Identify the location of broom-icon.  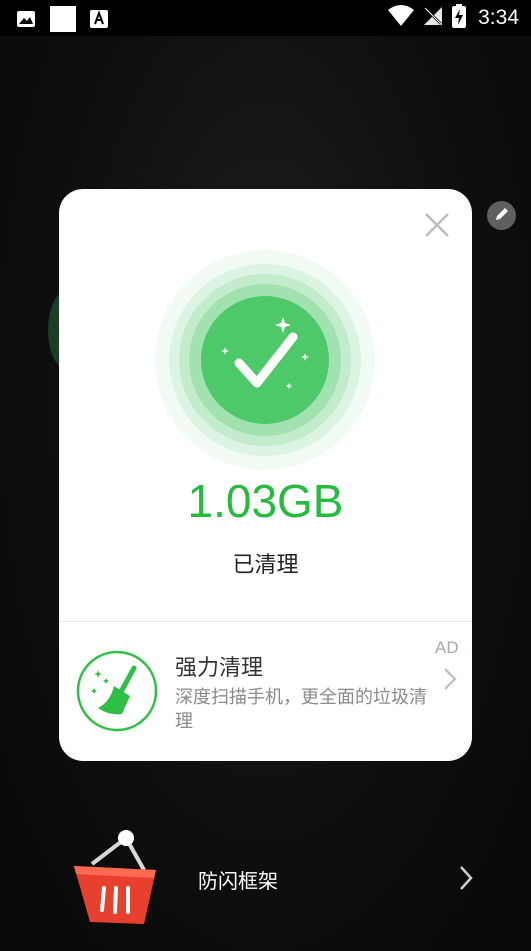
(117, 691).